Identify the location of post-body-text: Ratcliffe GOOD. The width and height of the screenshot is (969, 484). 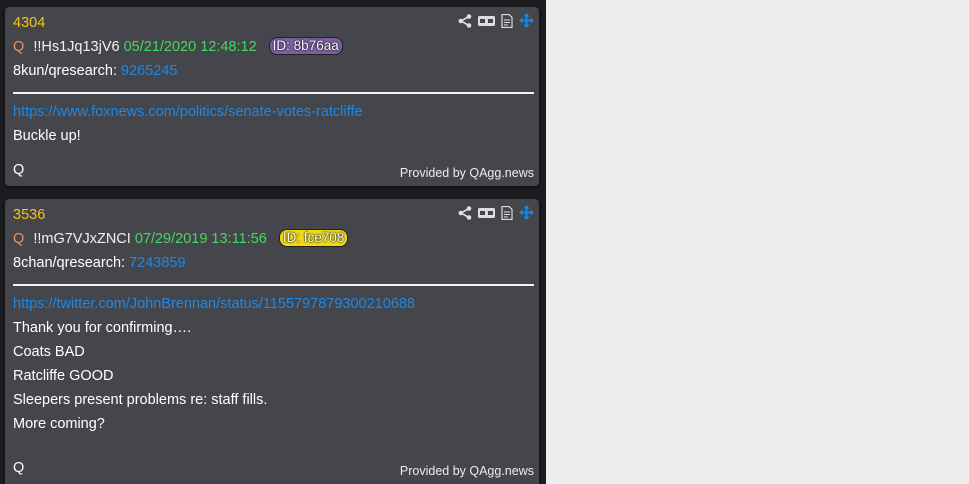
(63, 376).